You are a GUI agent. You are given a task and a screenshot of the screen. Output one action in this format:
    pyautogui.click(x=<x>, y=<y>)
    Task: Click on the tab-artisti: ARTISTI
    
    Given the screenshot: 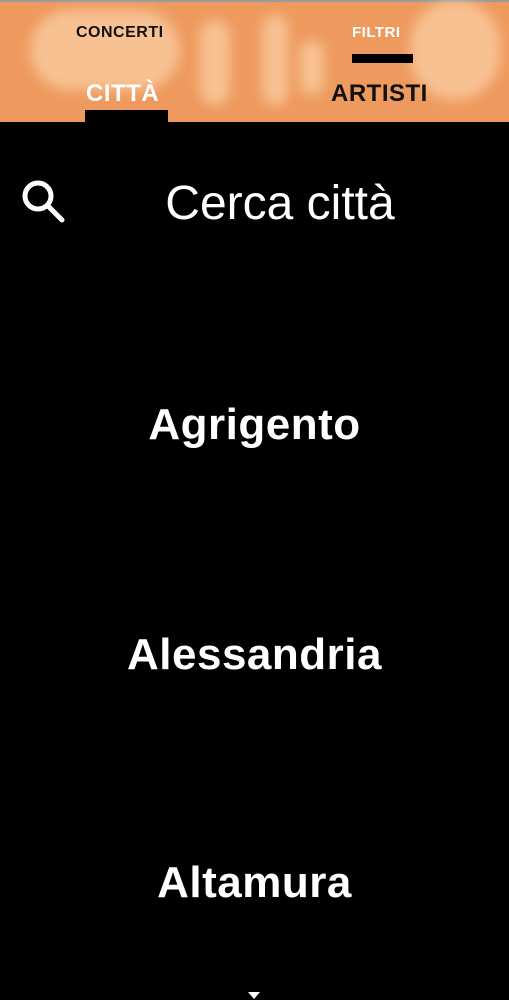 What is the action you would take?
    pyautogui.click(x=379, y=94)
    